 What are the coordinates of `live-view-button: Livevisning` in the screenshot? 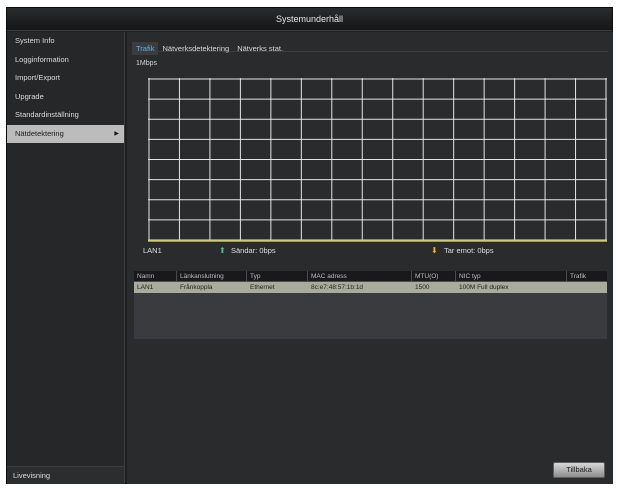 It's located at (65, 475).